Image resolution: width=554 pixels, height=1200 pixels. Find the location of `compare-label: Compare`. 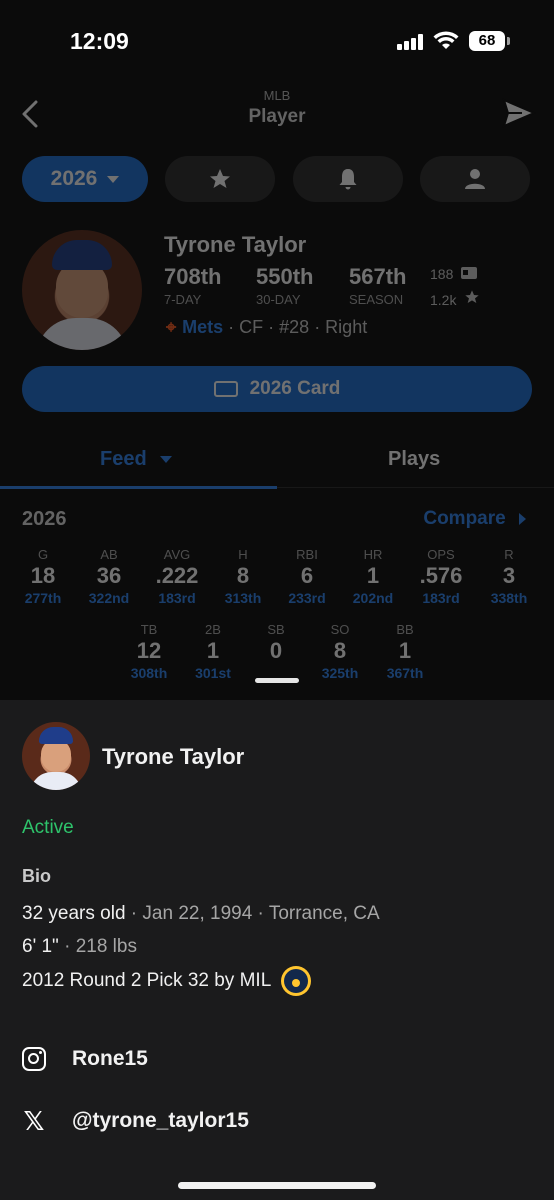

compare-label: Compare is located at coordinates (464, 518).